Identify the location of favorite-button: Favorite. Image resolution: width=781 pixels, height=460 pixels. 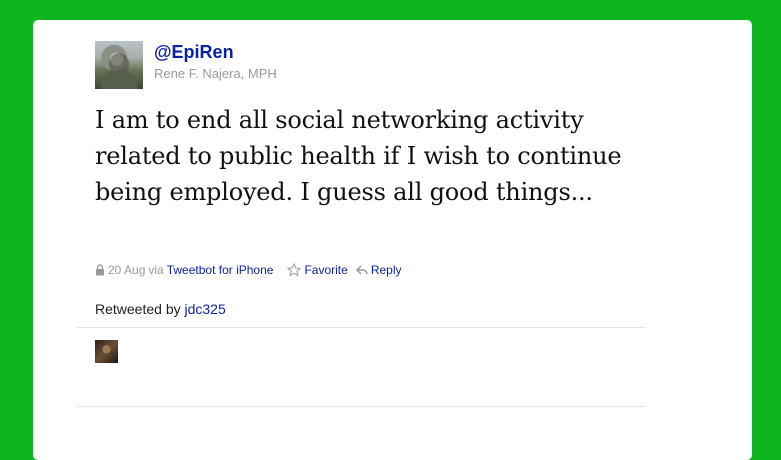
(317, 270).